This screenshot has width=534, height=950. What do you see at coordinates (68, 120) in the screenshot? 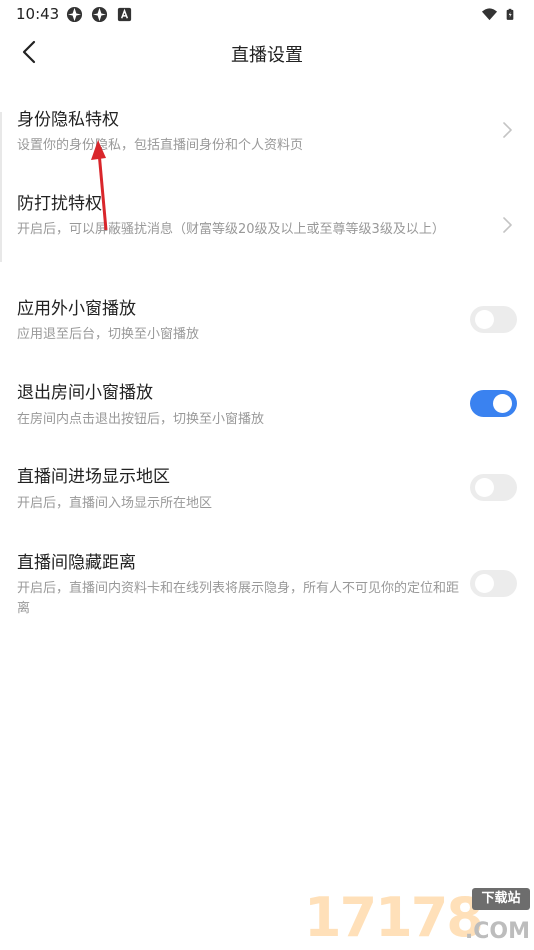
I see `row-title: 身份隐私特权` at bounding box center [68, 120].